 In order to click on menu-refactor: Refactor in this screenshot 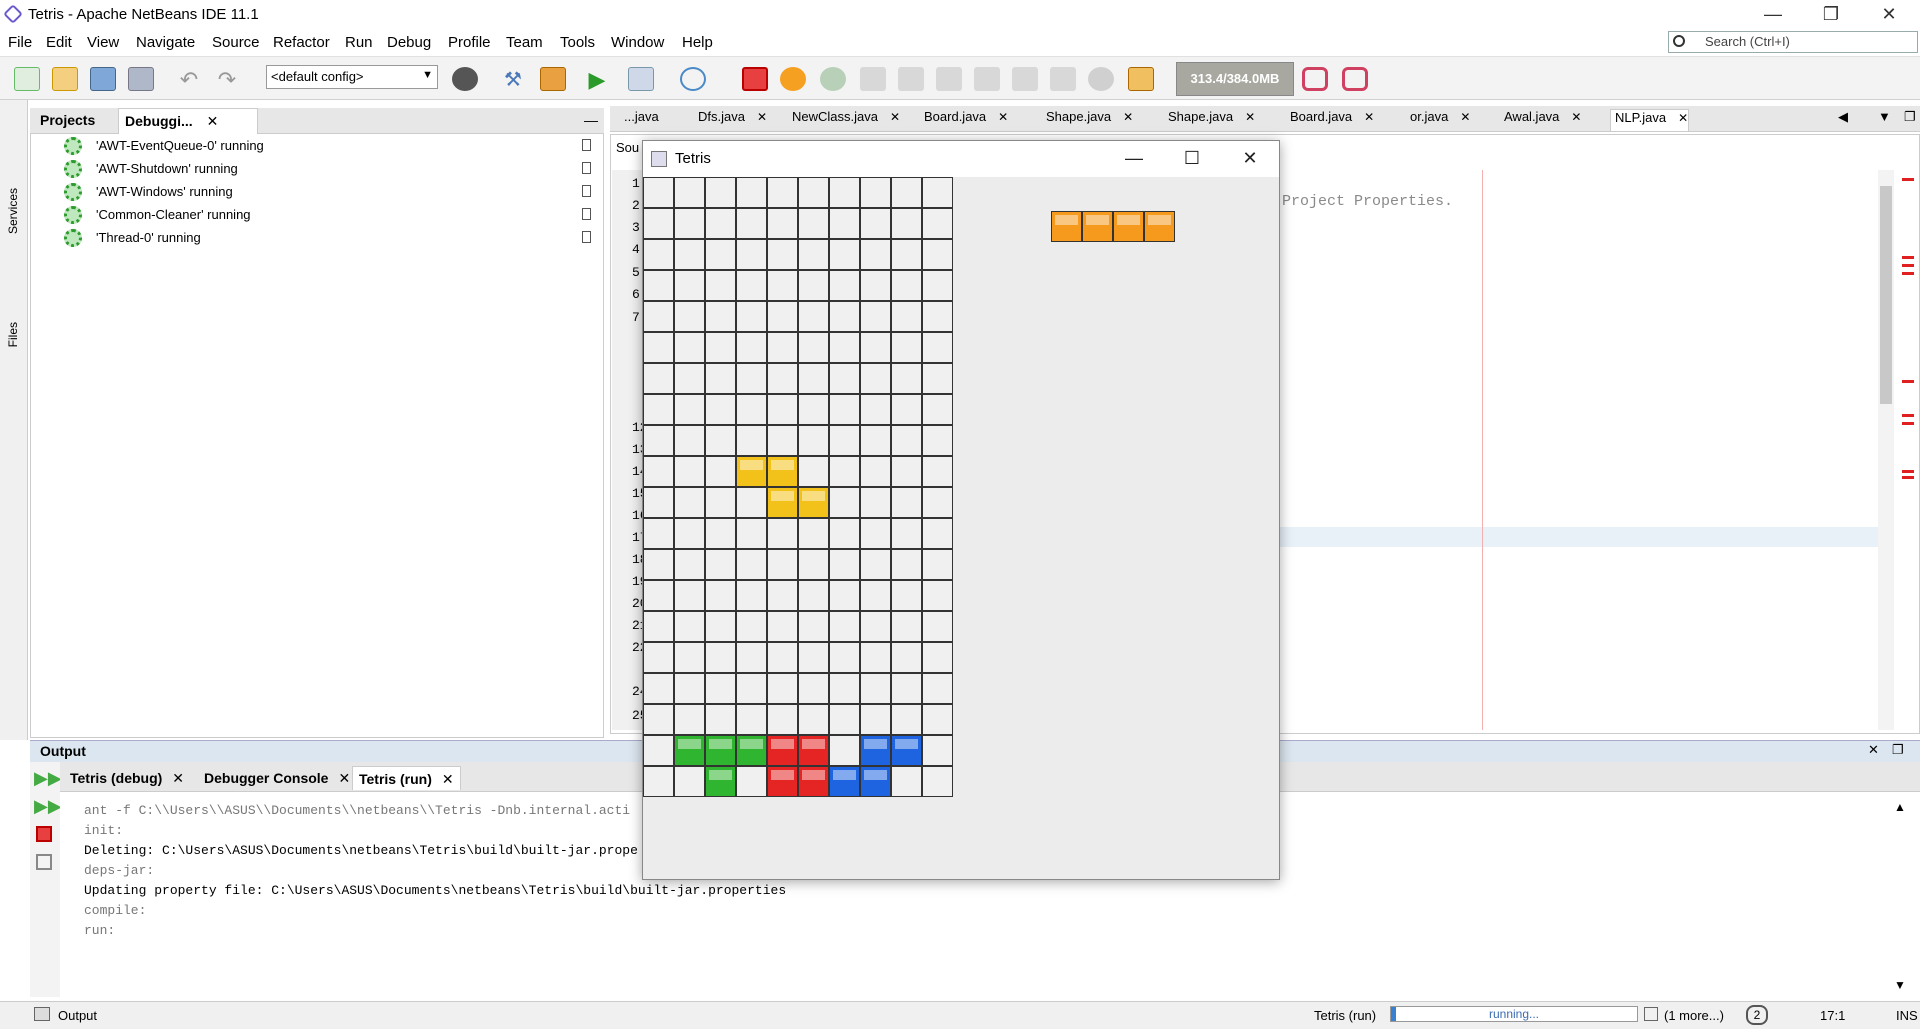, I will do `click(301, 42)`.